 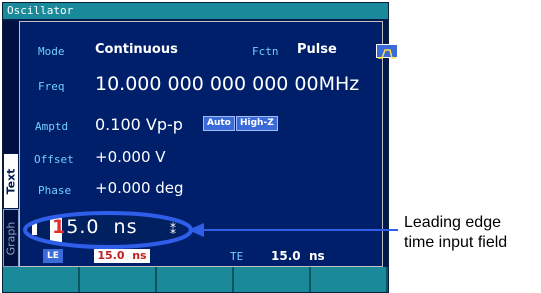 What do you see at coordinates (452, 222) in the screenshot?
I see `callout-line-1: Leading edge` at bounding box center [452, 222].